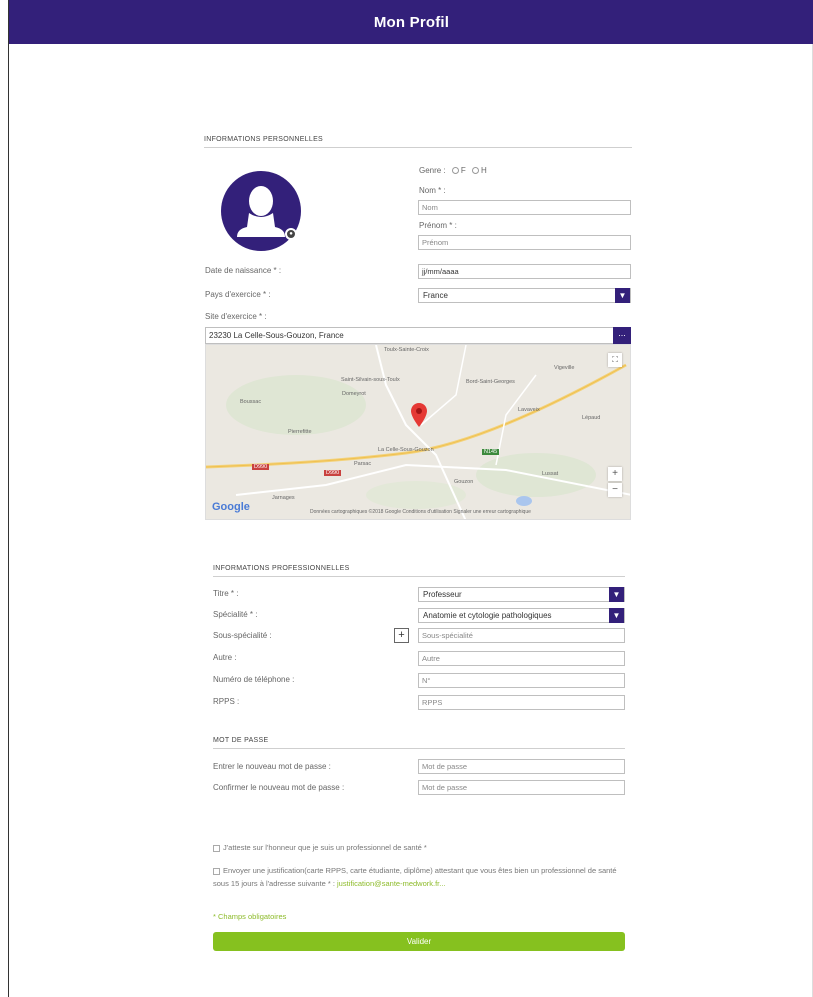 The width and height of the screenshot is (813, 997). Describe the element at coordinates (272, 766) in the screenshot. I see `new-password-label: Entrer le nouveau mot de passe :` at that location.